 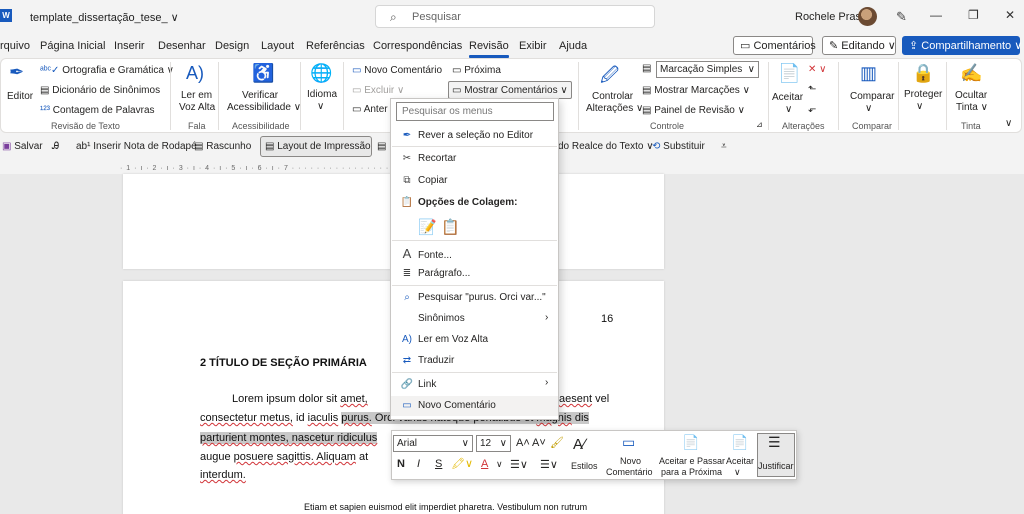 I want to click on shrink-font-icon: A˅, so click(x=539, y=443).